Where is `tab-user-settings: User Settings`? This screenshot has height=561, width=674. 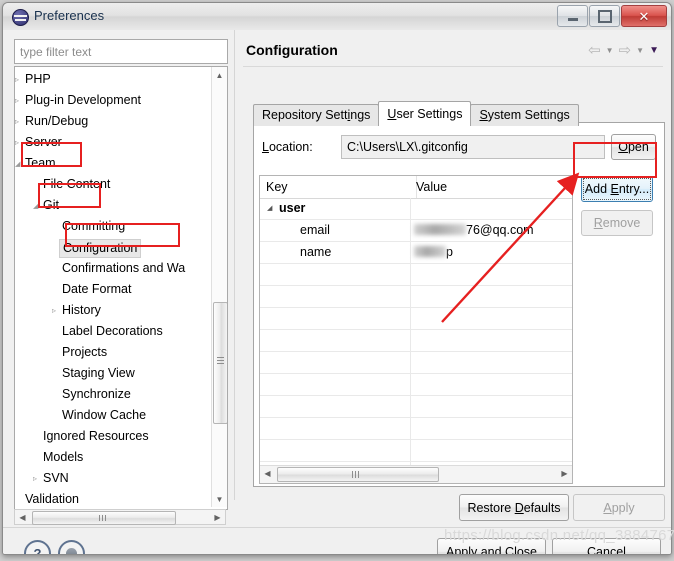
tab-user-settings: User Settings is located at coordinates (425, 113).